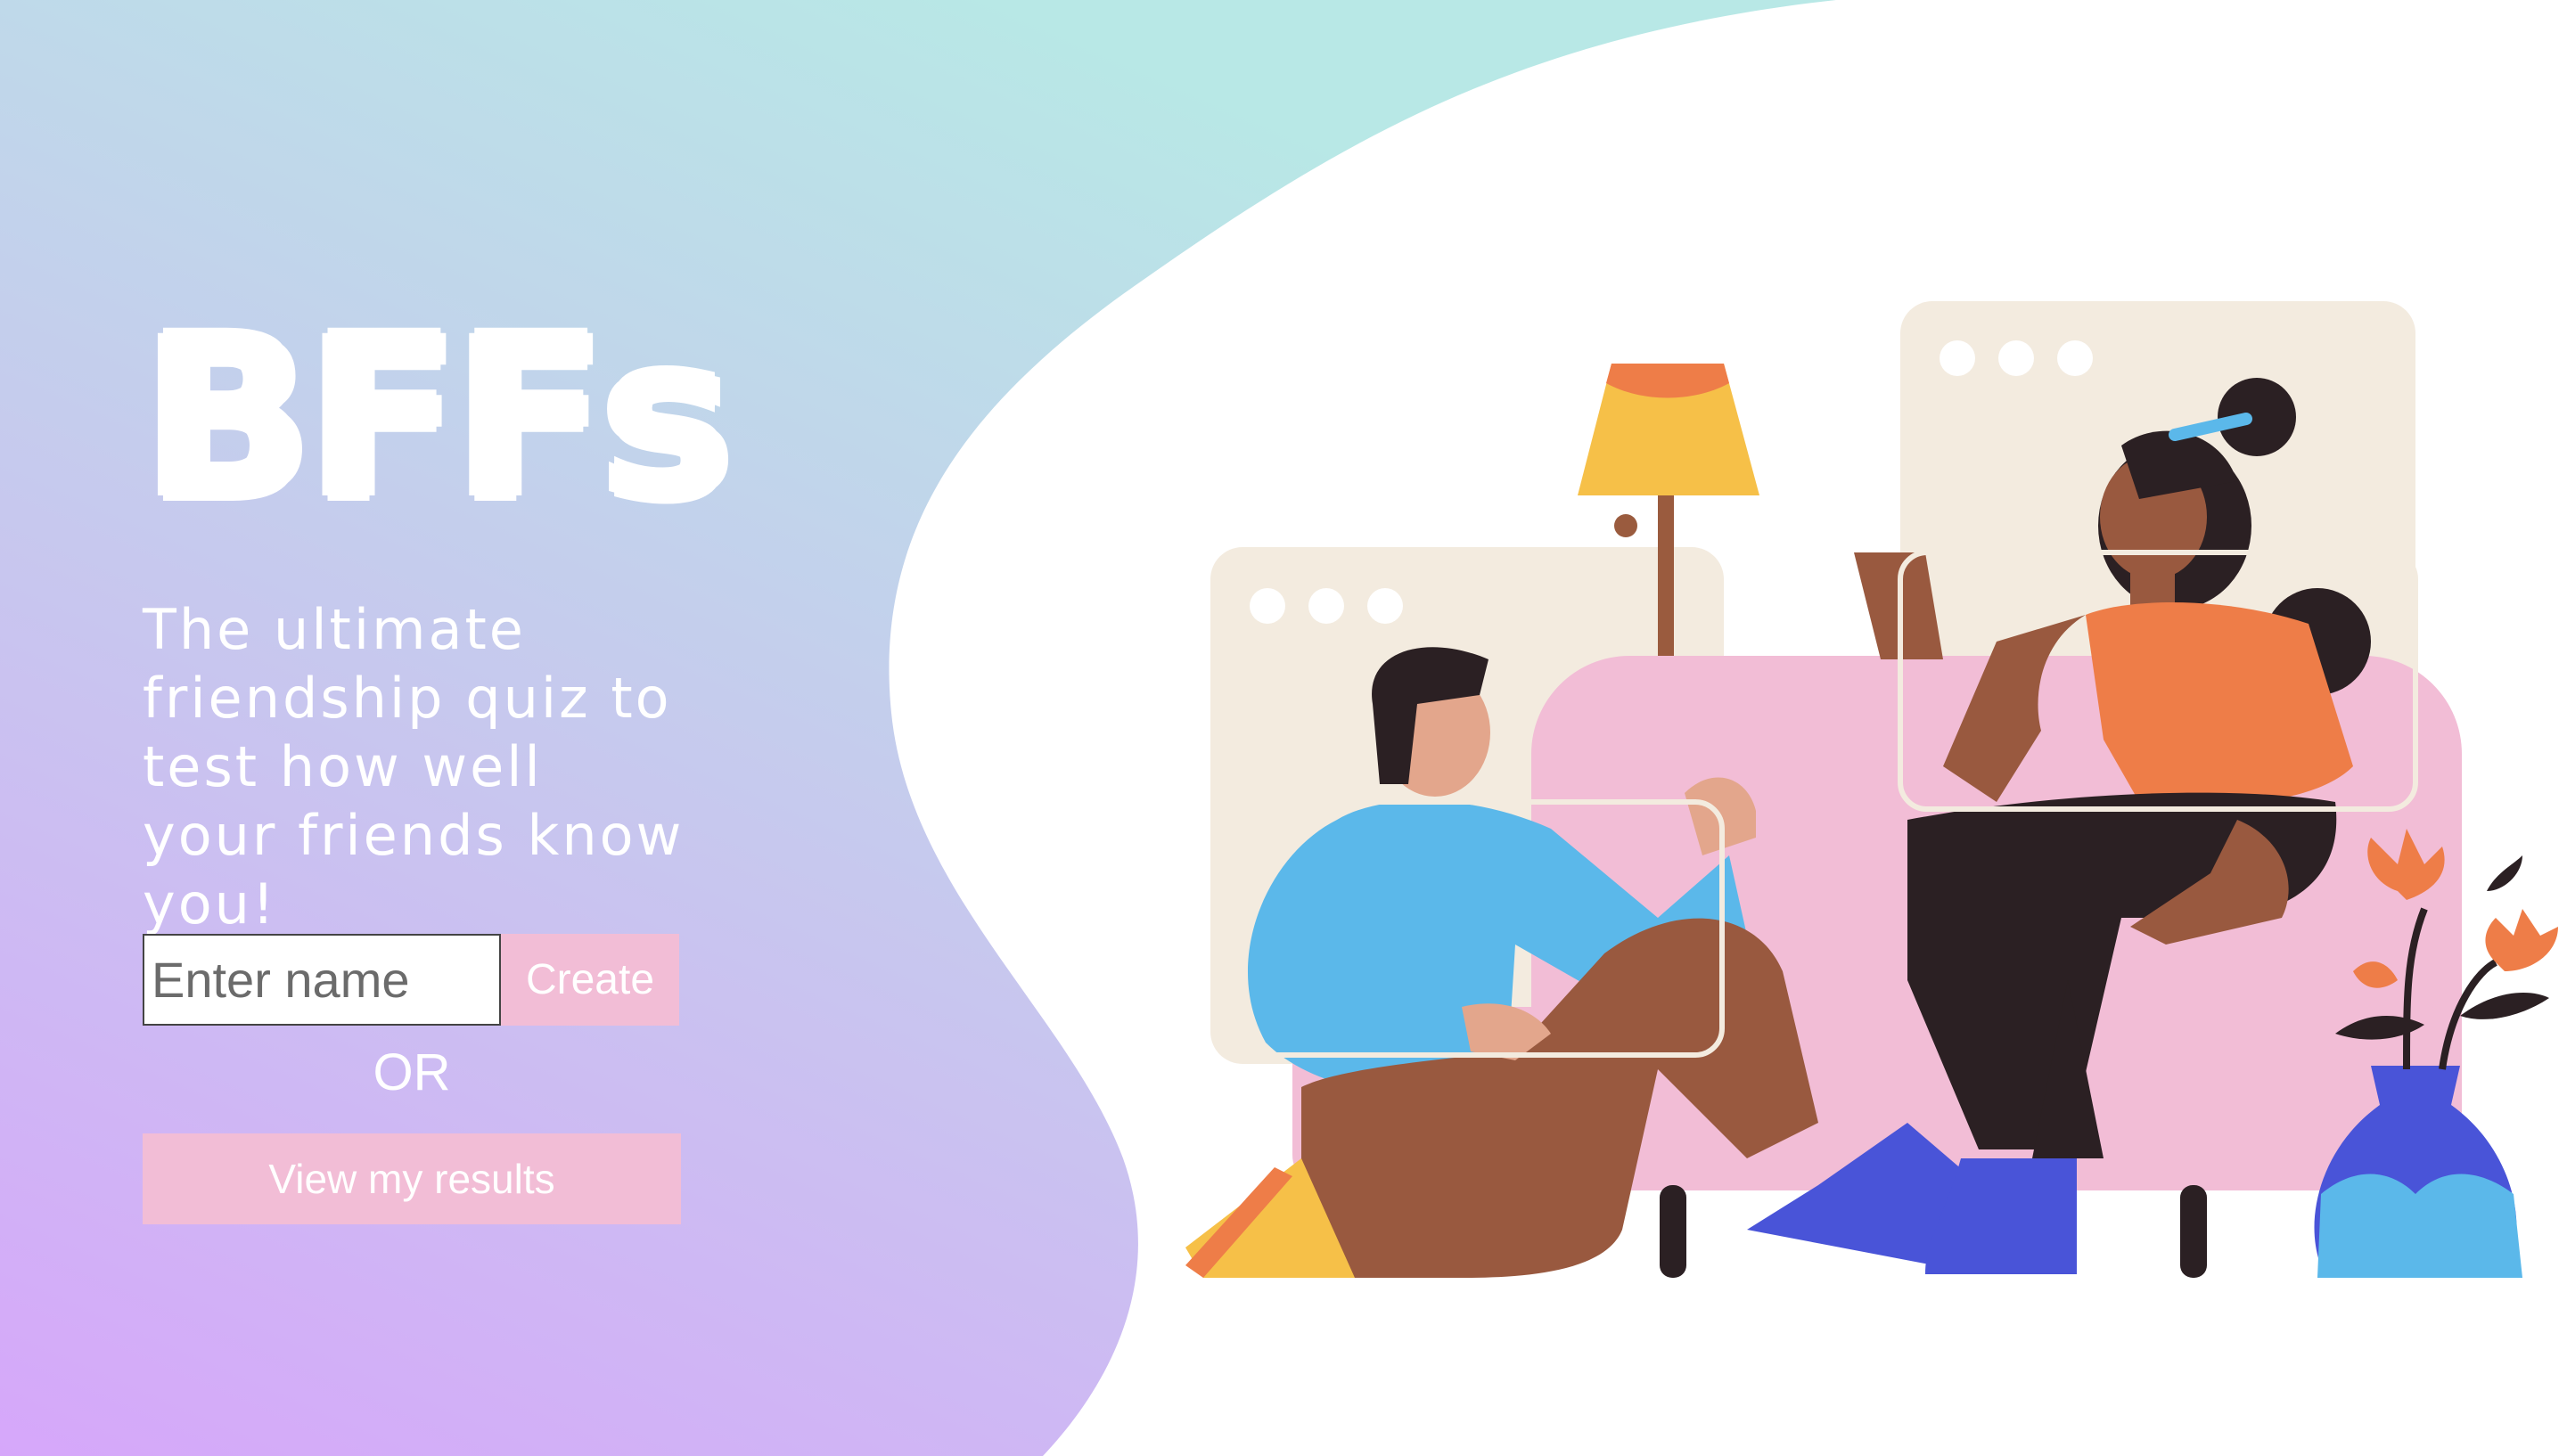 This screenshot has width=2567, height=1456. I want to click on view-results-button: View my results, so click(412, 1178).